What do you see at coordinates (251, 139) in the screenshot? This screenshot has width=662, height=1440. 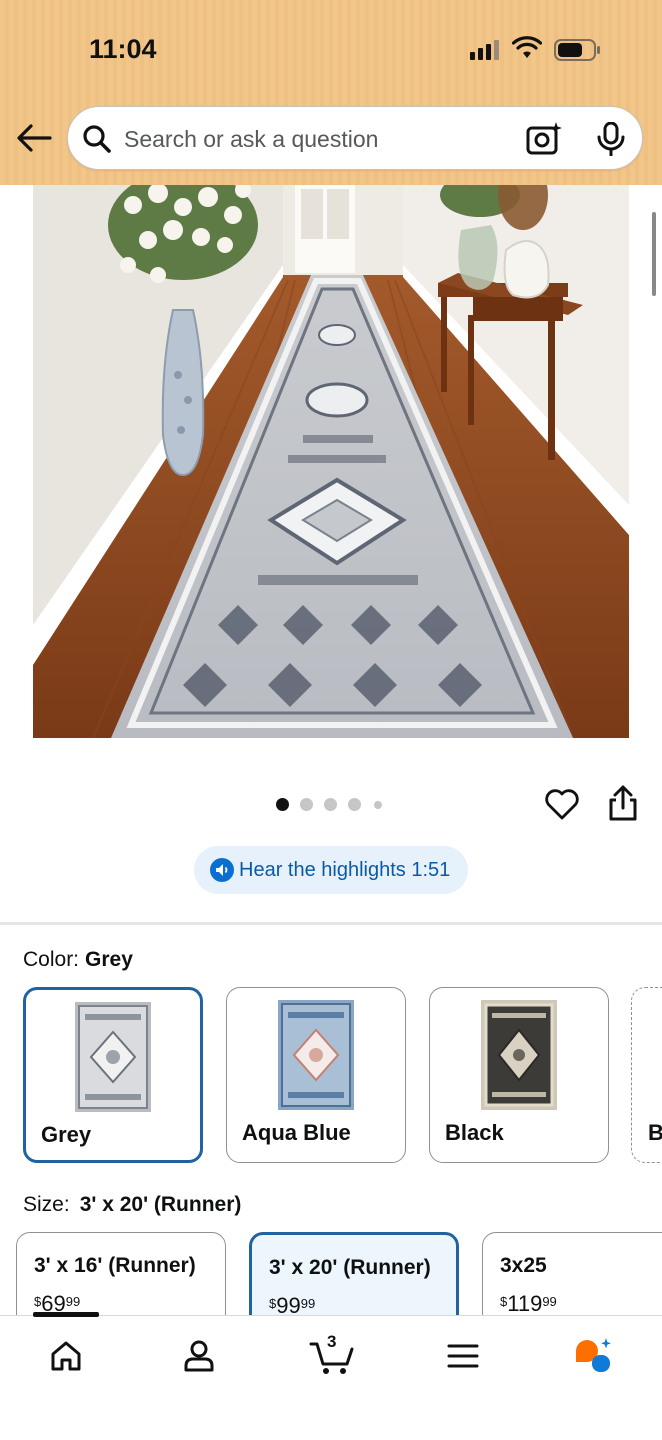 I see `search-input: Search or ask a question` at bounding box center [251, 139].